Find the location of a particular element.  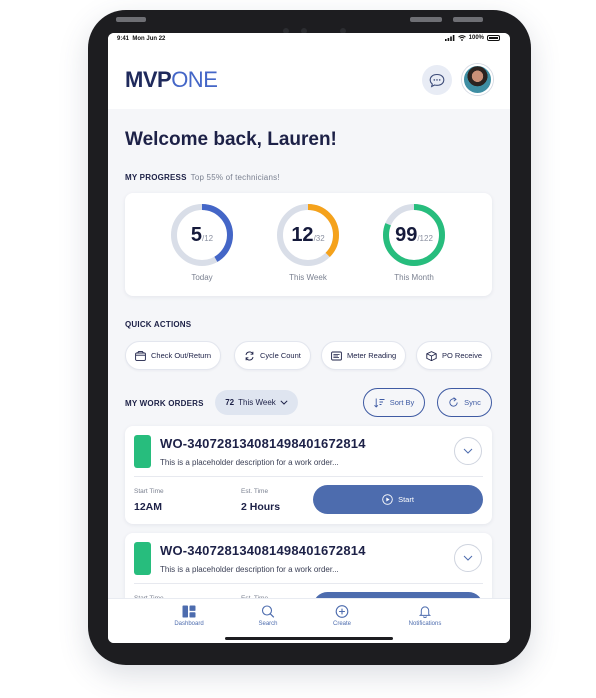

chat-button is located at coordinates (437, 80).